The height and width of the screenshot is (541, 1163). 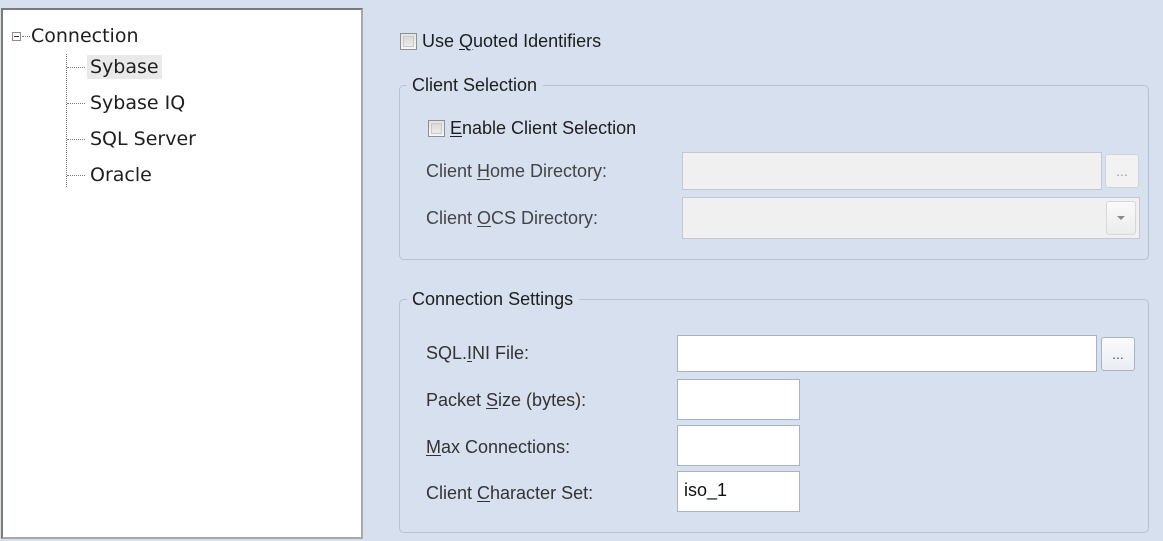 I want to click on use-quoted-identifiers-label: Use Quoted Identifiers, so click(x=511, y=41).